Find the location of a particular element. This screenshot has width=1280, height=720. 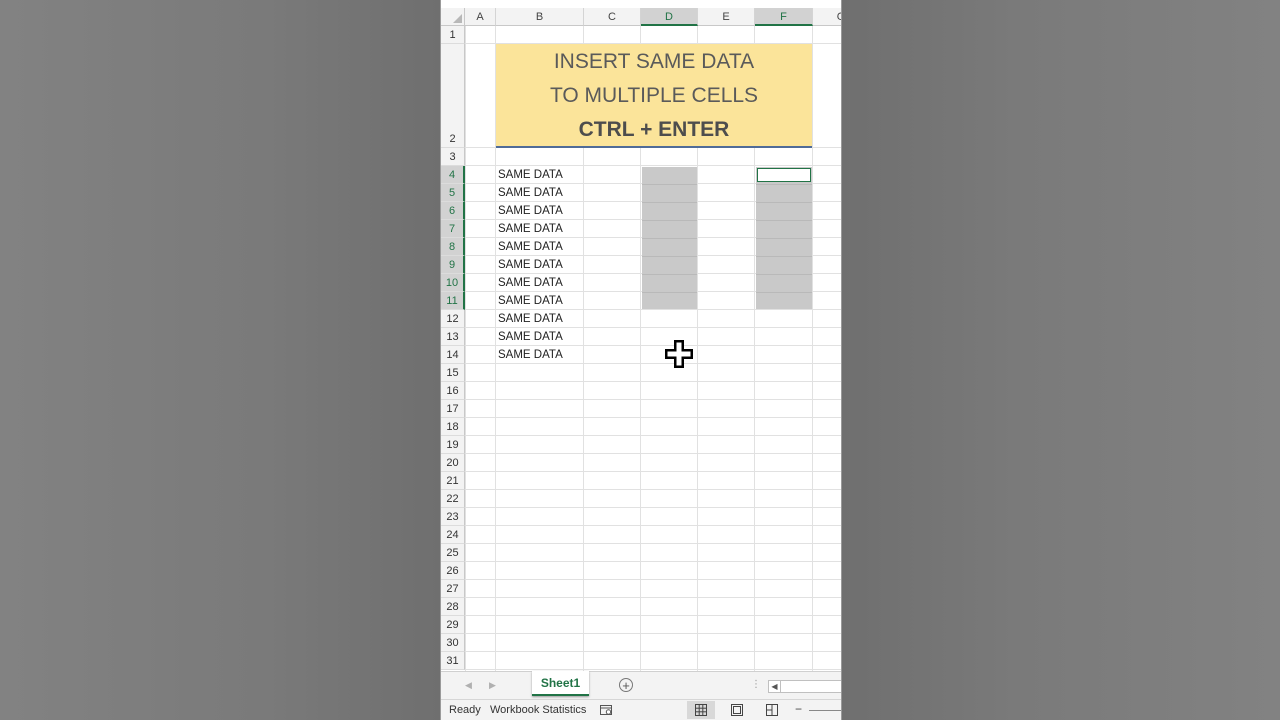

row-header-24: 24 is located at coordinates (453, 535).